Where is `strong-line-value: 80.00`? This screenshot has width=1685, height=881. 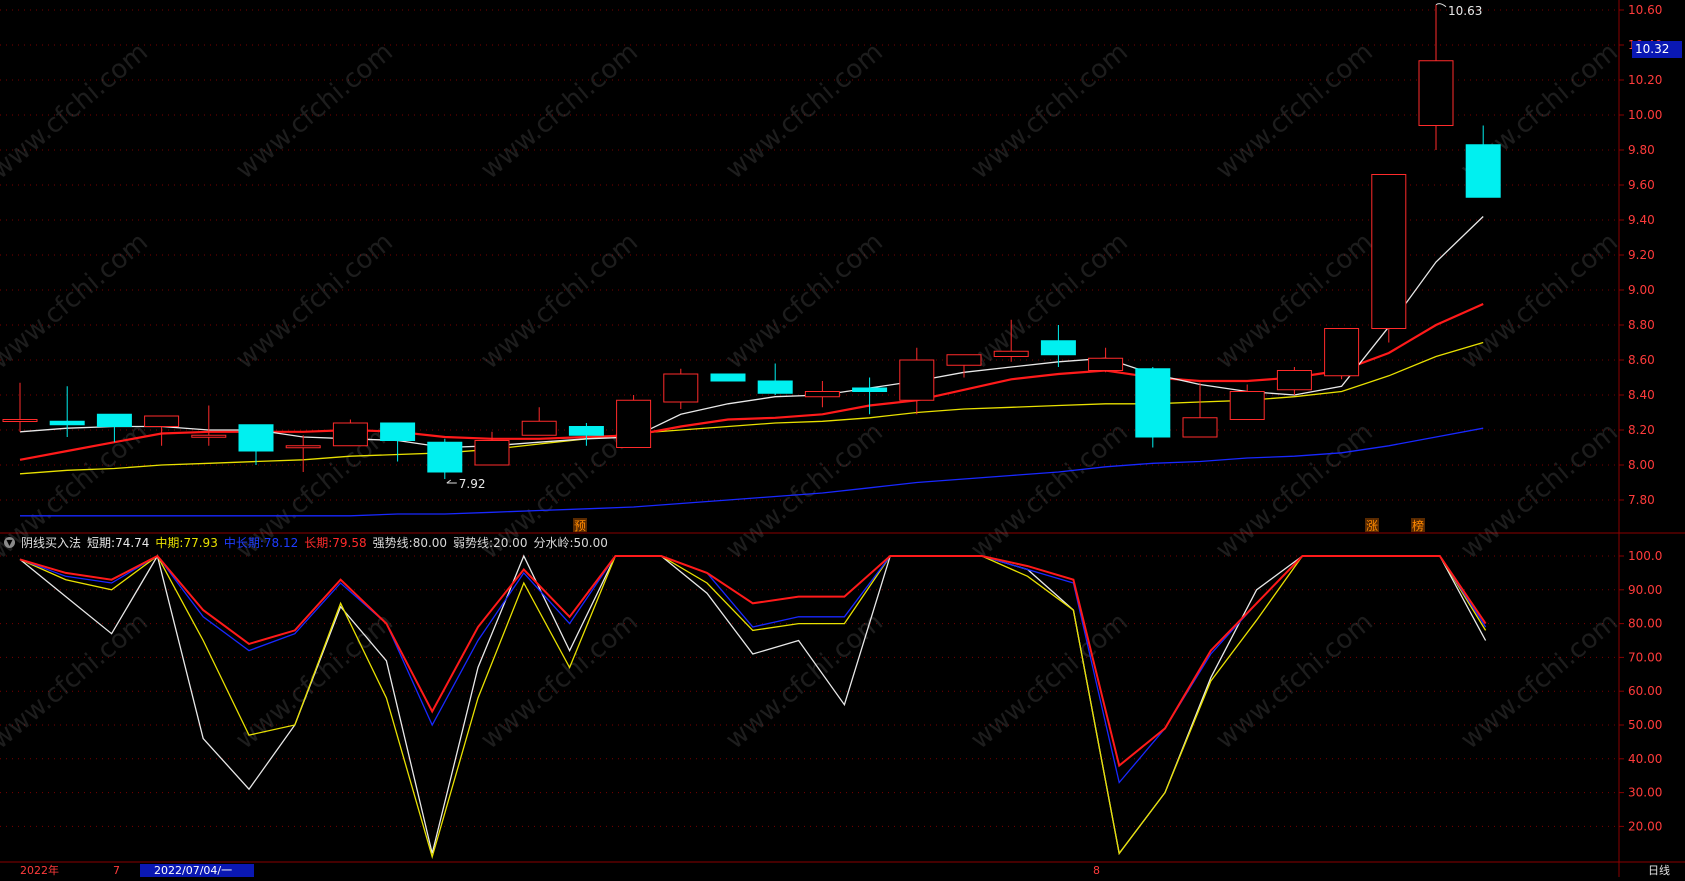 strong-line-value: 80.00 is located at coordinates (430, 542).